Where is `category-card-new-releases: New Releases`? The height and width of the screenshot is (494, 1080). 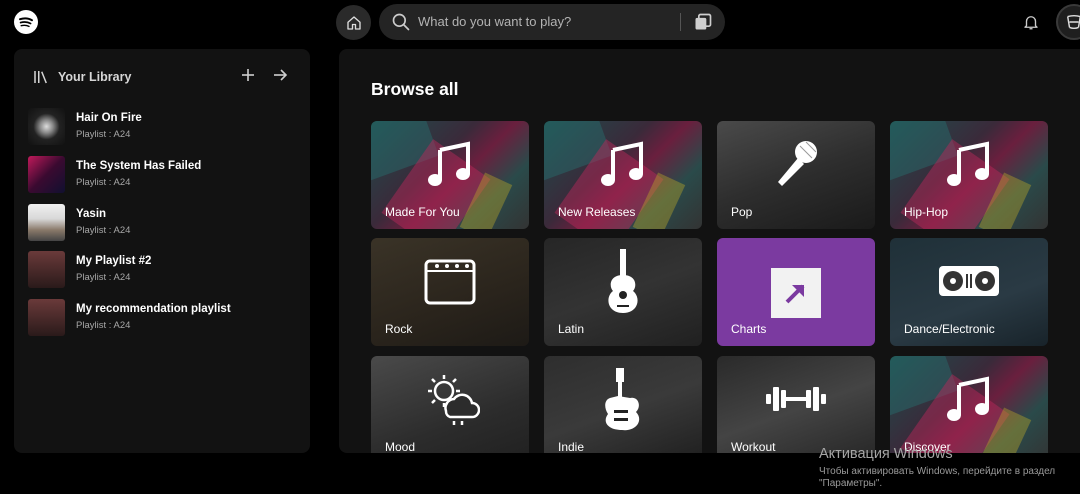 category-card-new-releases: New Releases is located at coordinates (623, 175).